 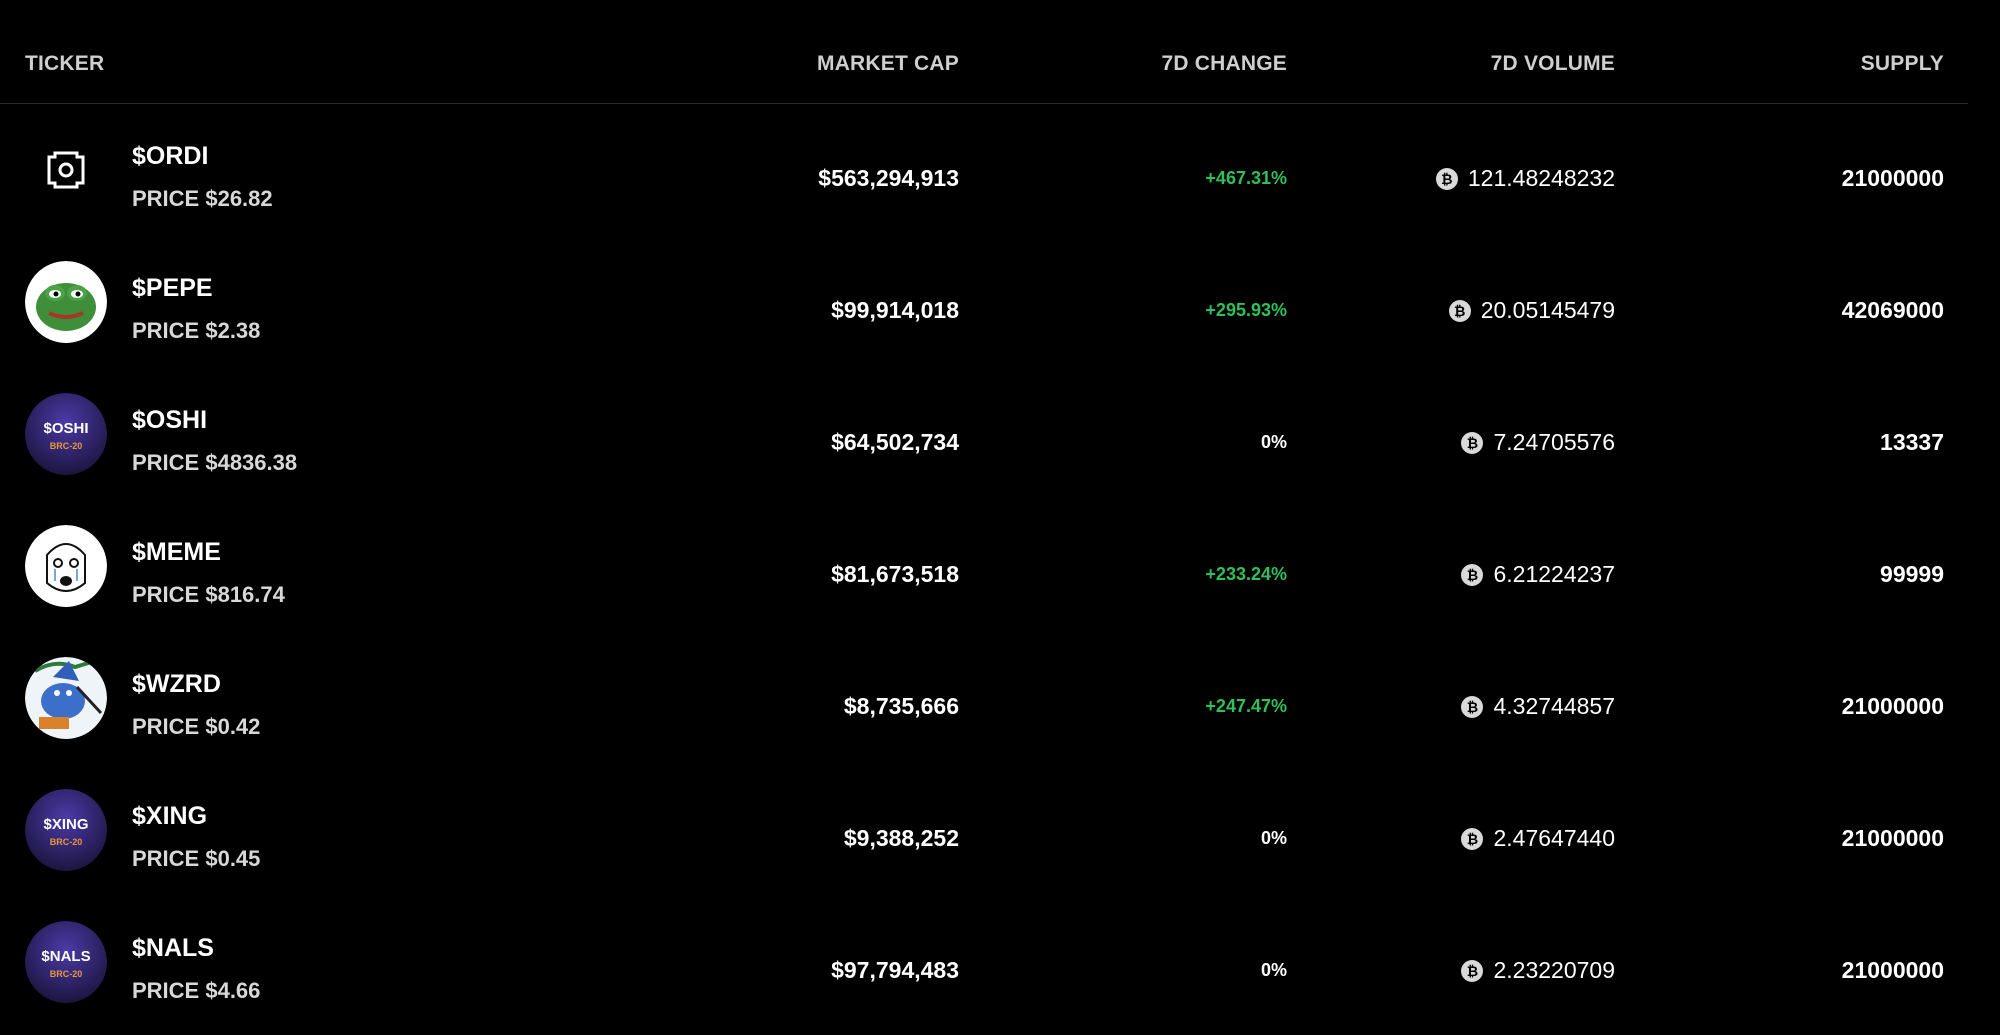 What do you see at coordinates (172, 288) in the screenshot?
I see `ticker-symbol: $PEPE` at bounding box center [172, 288].